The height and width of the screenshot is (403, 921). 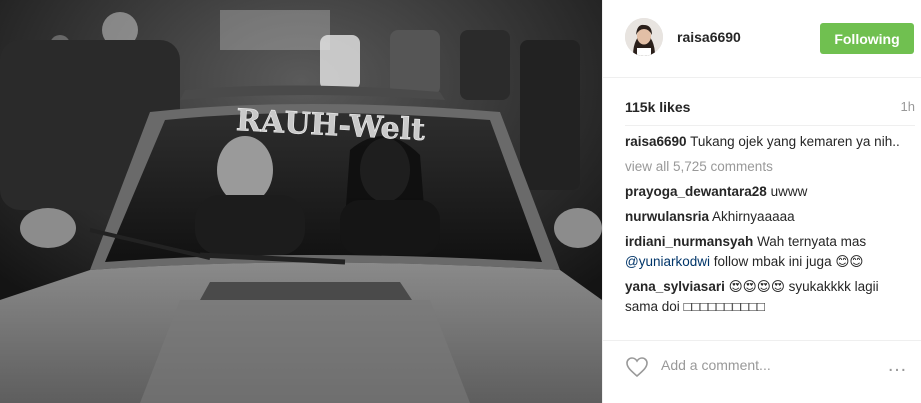 What do you see at coordinates (696, 191) in the screenshot?
I see `comment-username: prayoga_dewantara28` at bounding box center [696, 191].